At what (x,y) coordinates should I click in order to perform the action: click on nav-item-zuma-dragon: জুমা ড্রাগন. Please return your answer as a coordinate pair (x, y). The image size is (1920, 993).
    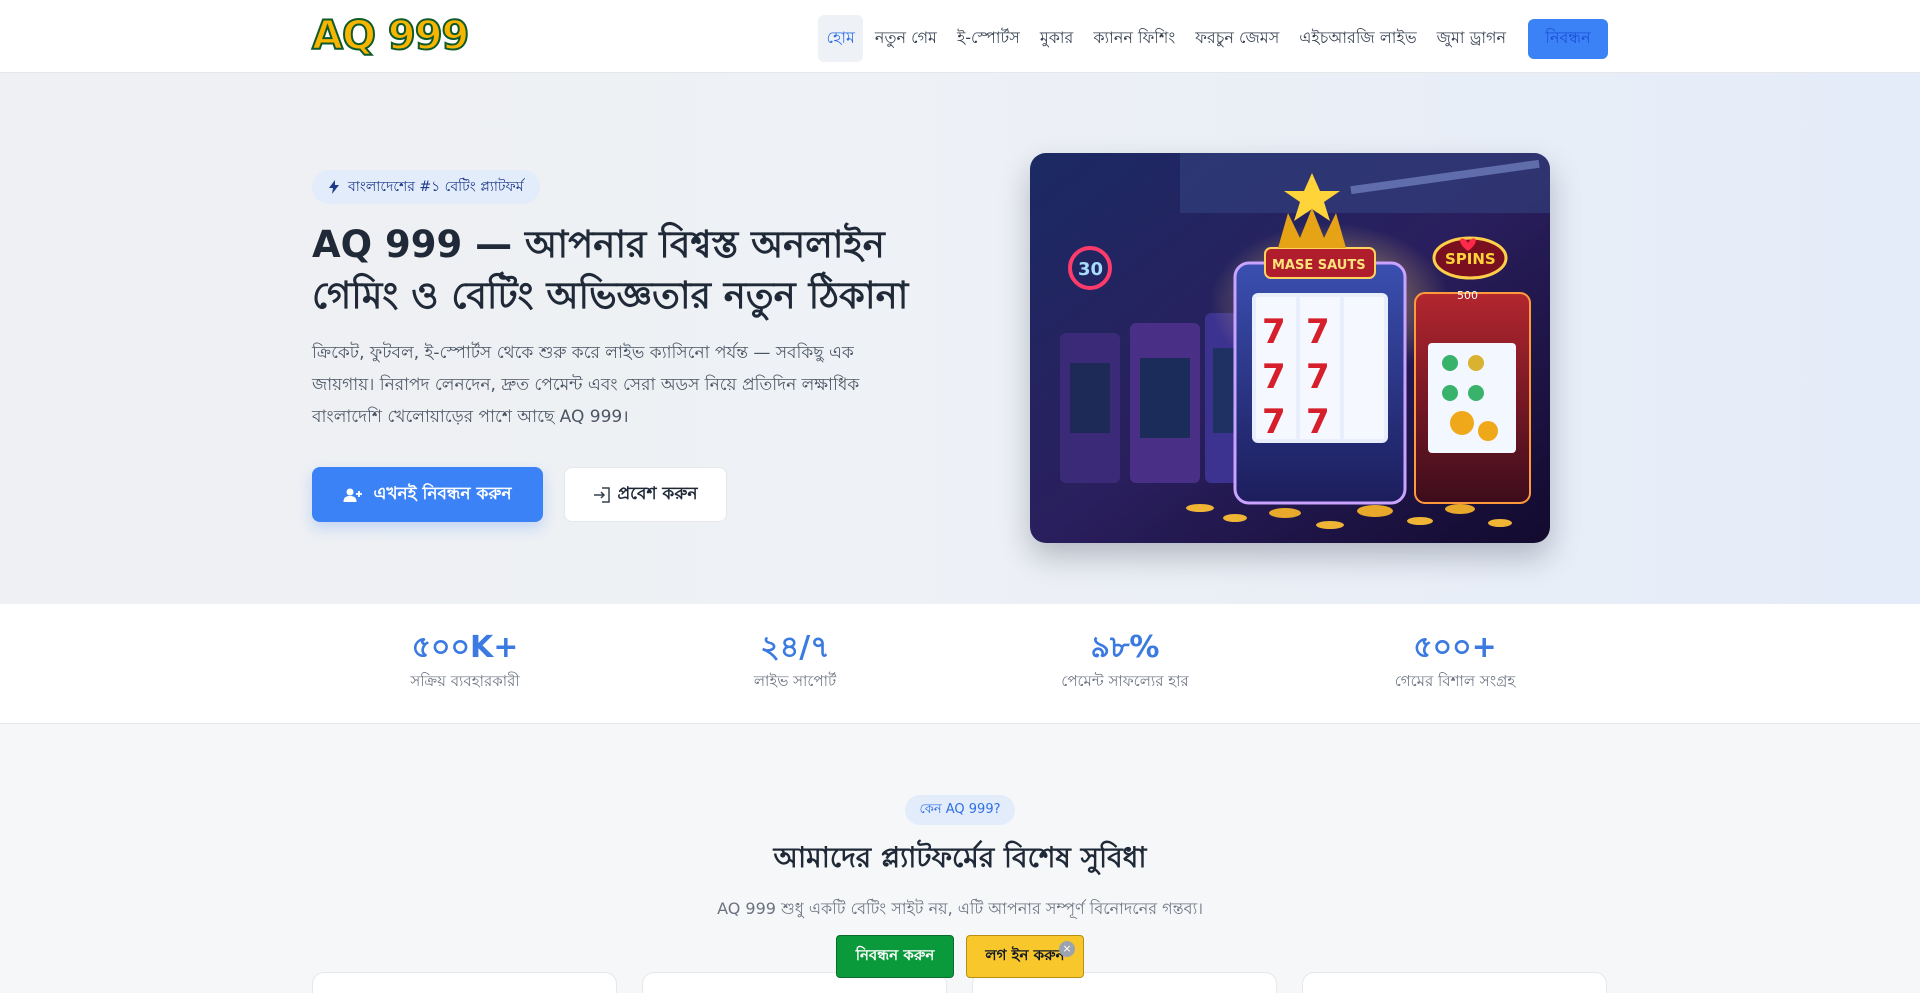
    Looking at the image, I should click on (1471, 38).